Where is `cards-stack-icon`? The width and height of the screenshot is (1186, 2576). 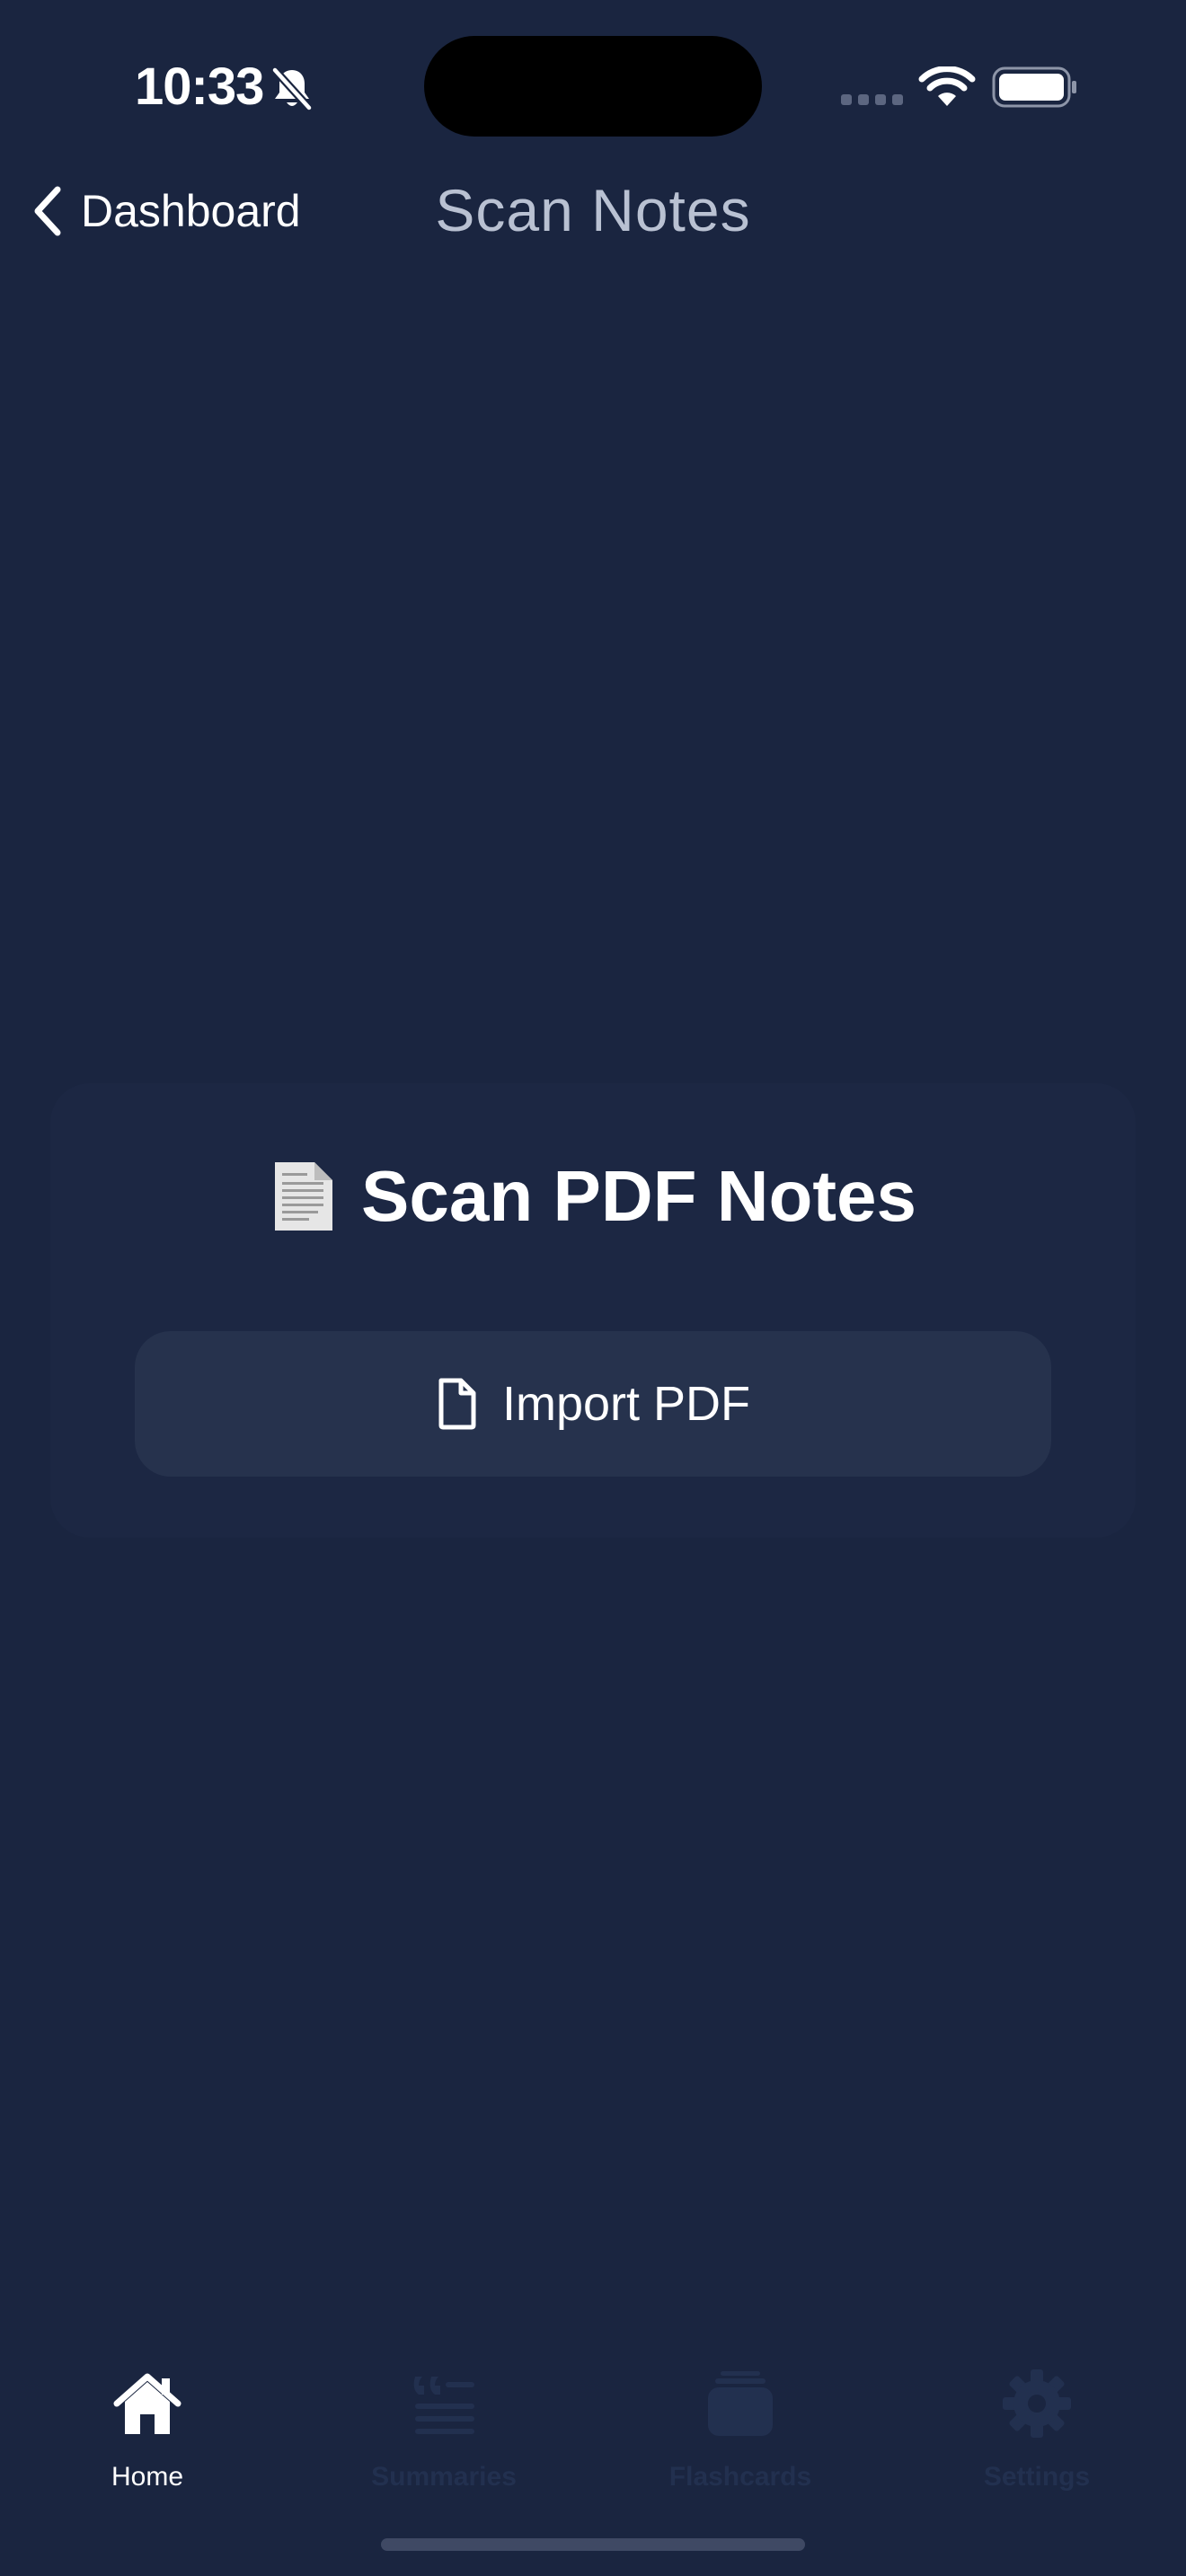 cards-stack-icon is located at coordinates (740, 2403).